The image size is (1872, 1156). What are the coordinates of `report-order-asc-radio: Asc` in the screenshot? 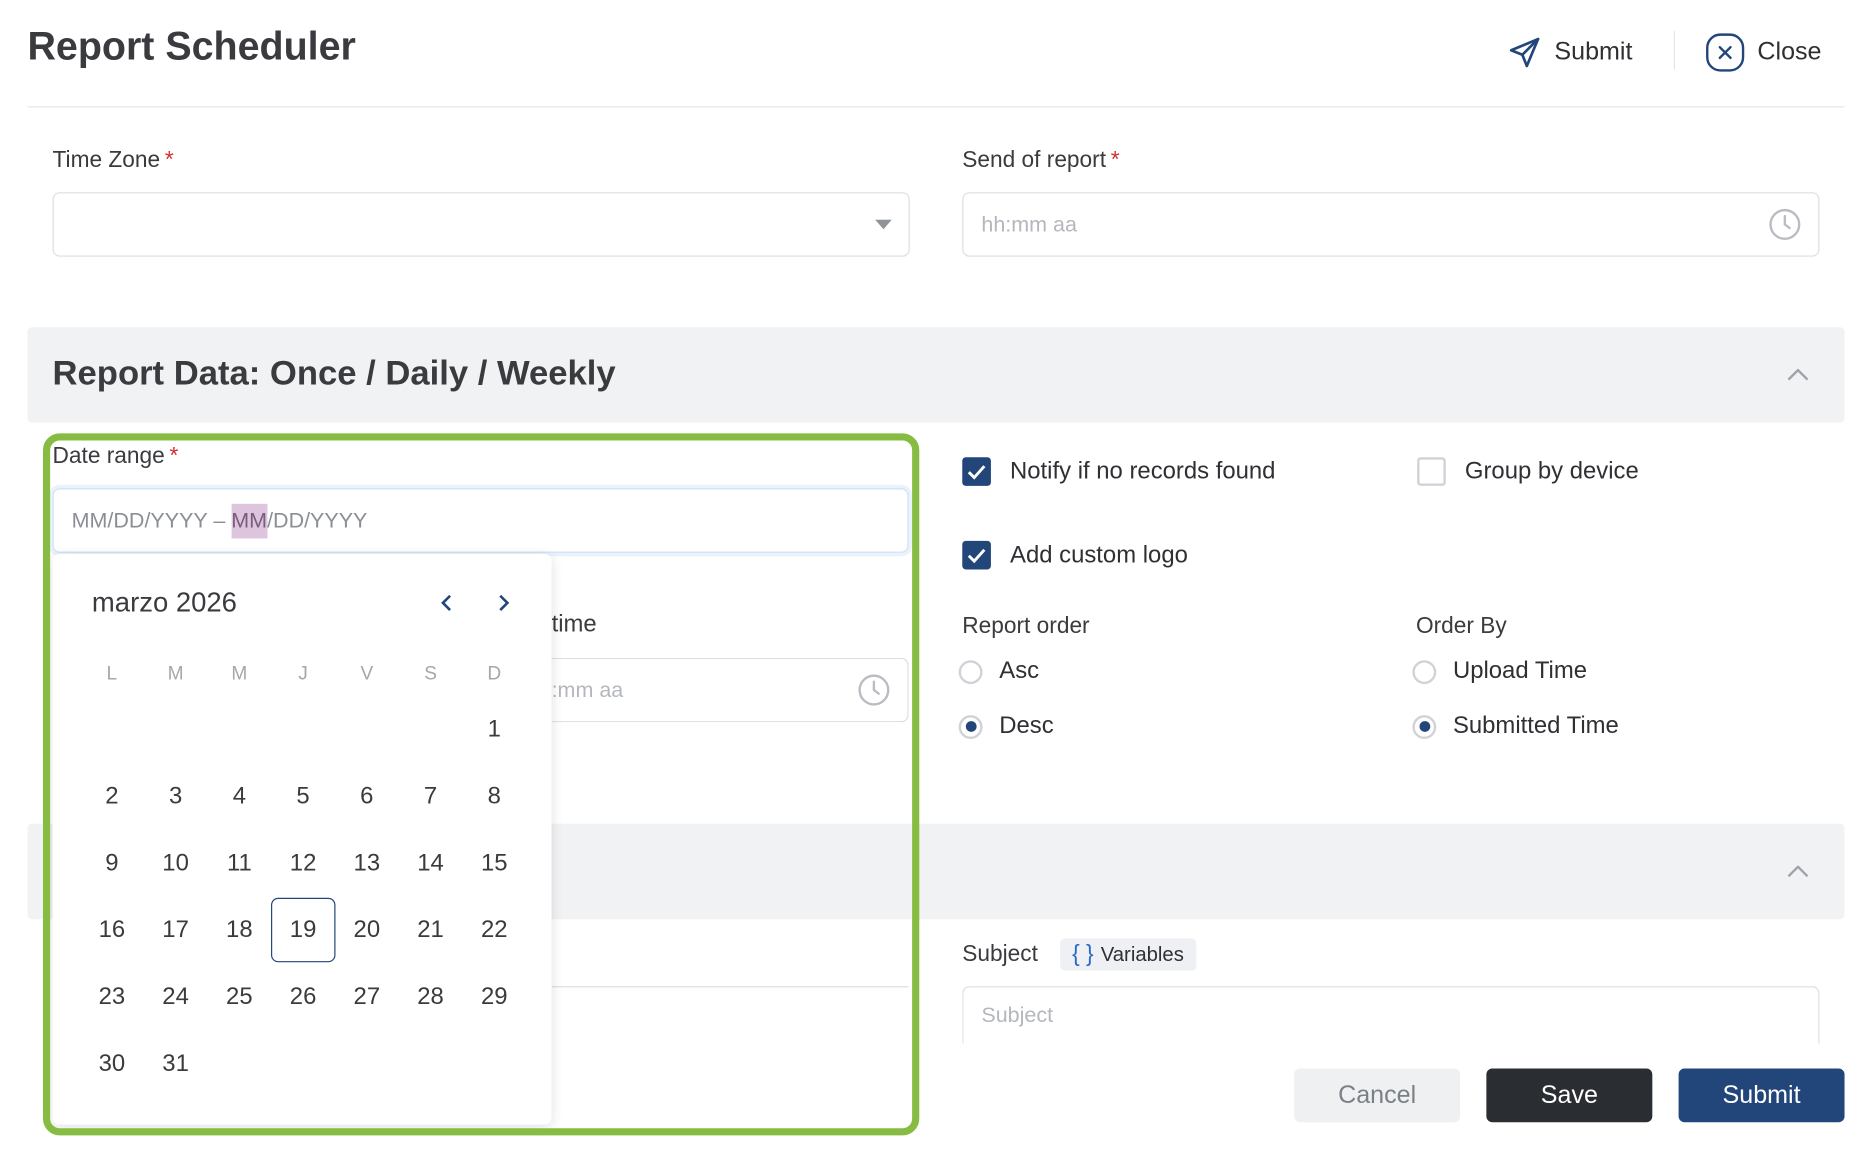 It's located at (999, 671).